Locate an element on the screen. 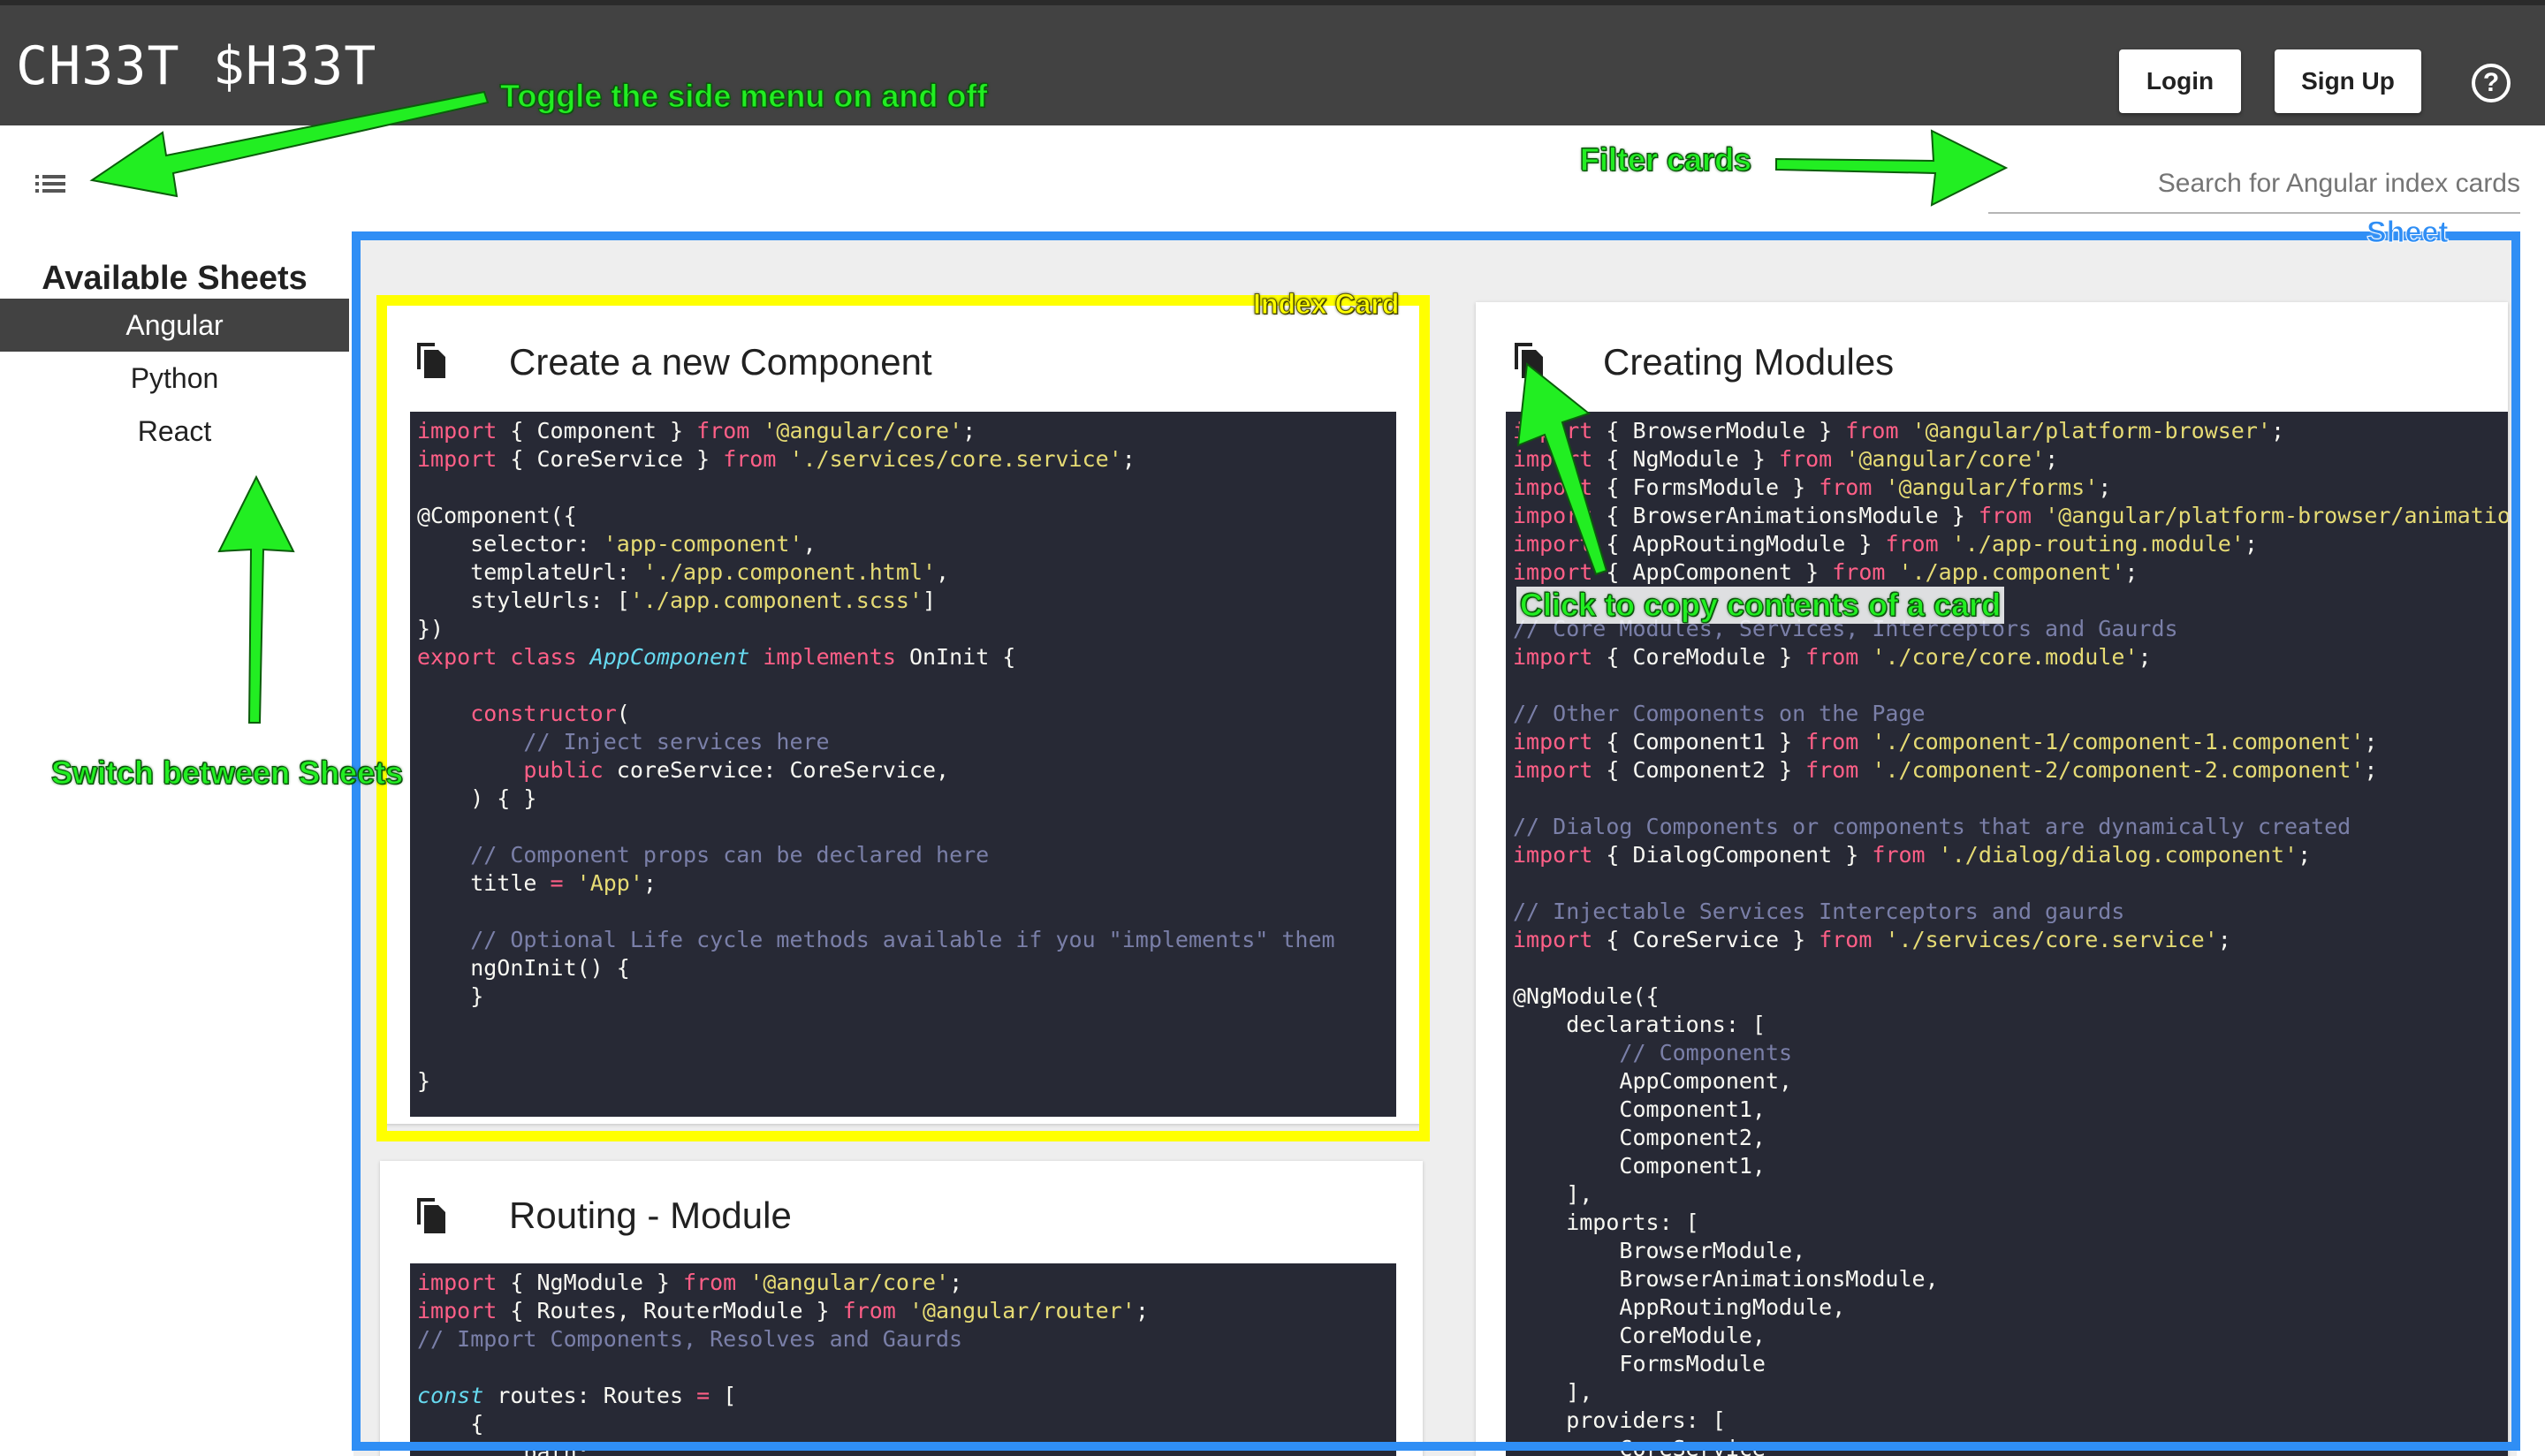 The image size is (2545, 1456). sidebar-item-react: React is located at coordinates (174, 431).